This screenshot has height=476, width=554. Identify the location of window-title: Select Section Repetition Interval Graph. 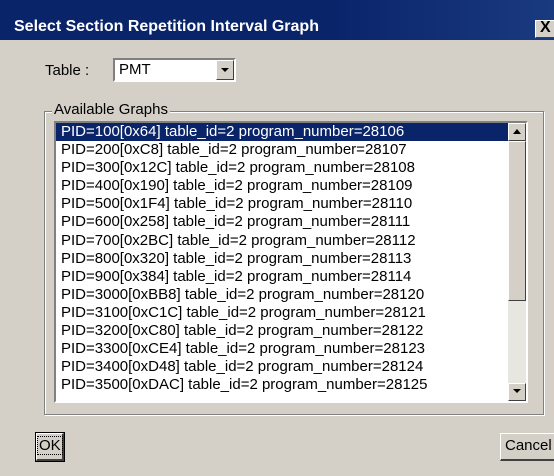
(166, 26).